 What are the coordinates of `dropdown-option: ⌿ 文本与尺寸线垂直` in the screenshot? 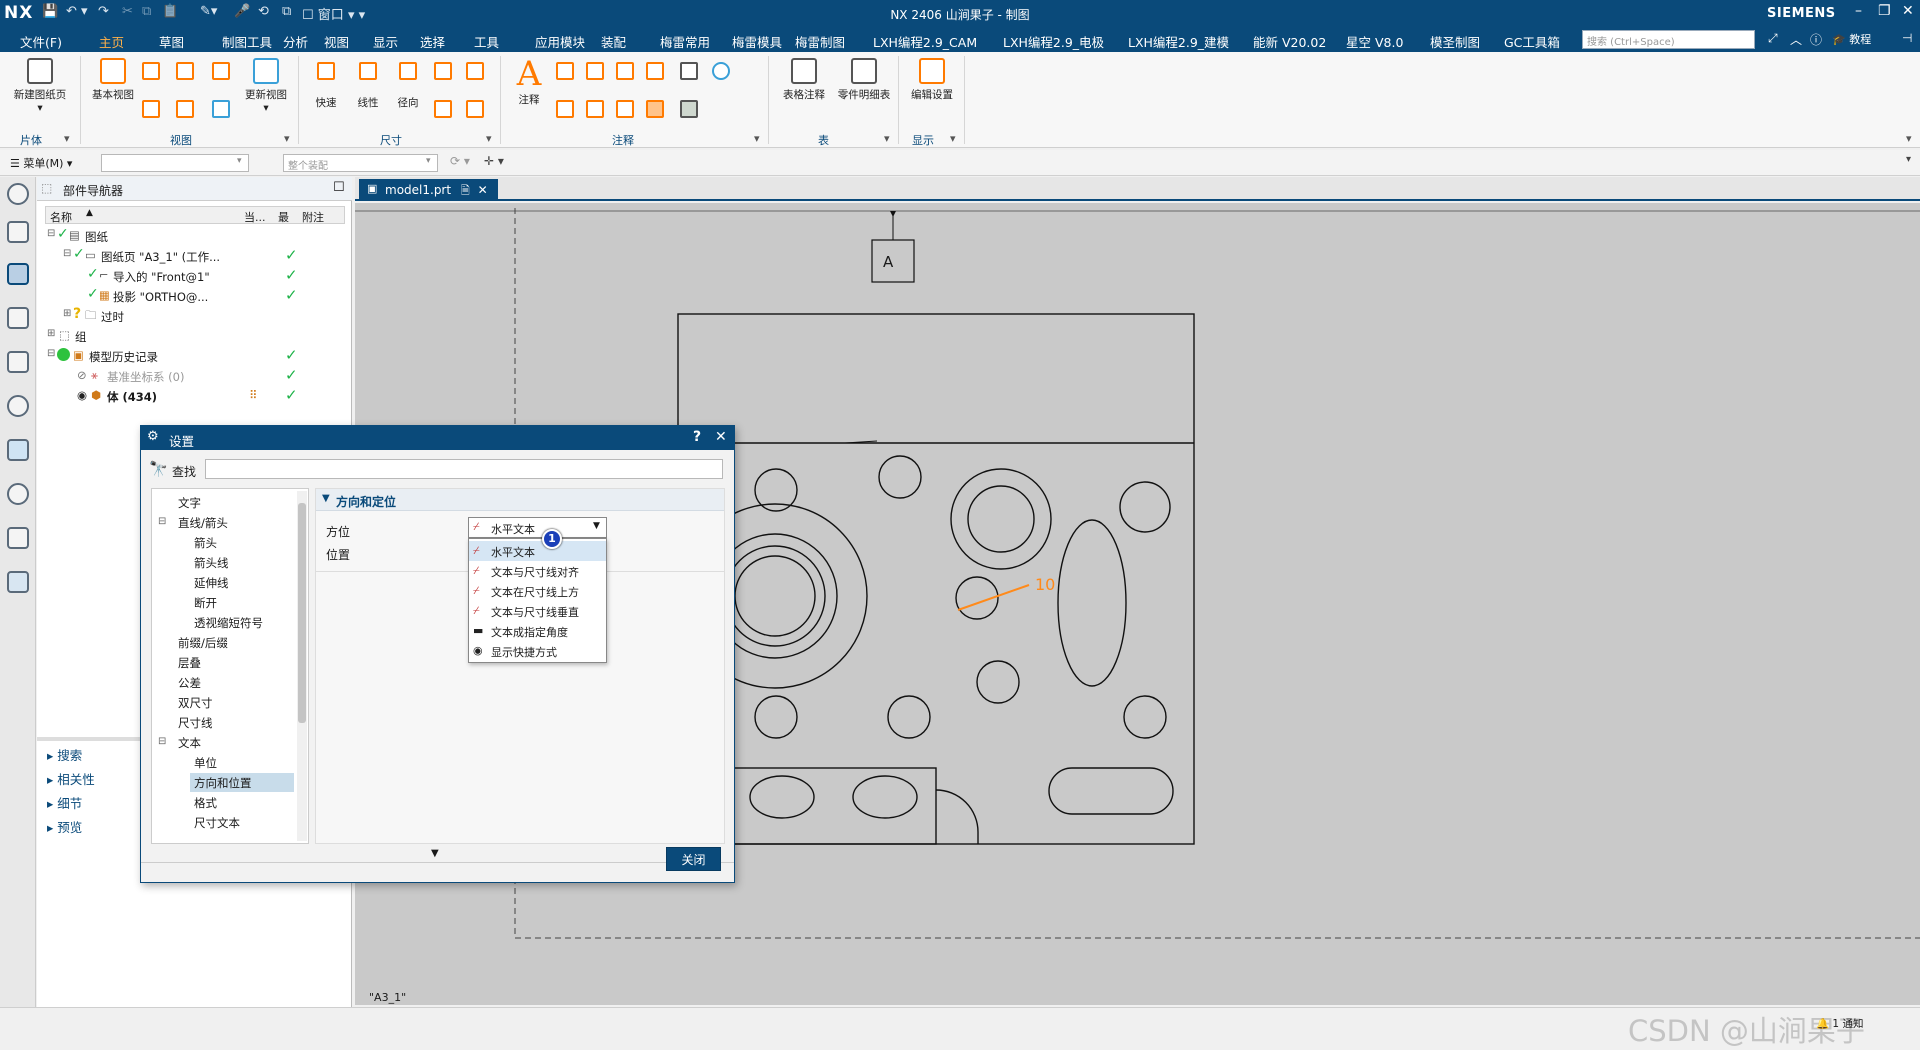 It's located at (537, 611).